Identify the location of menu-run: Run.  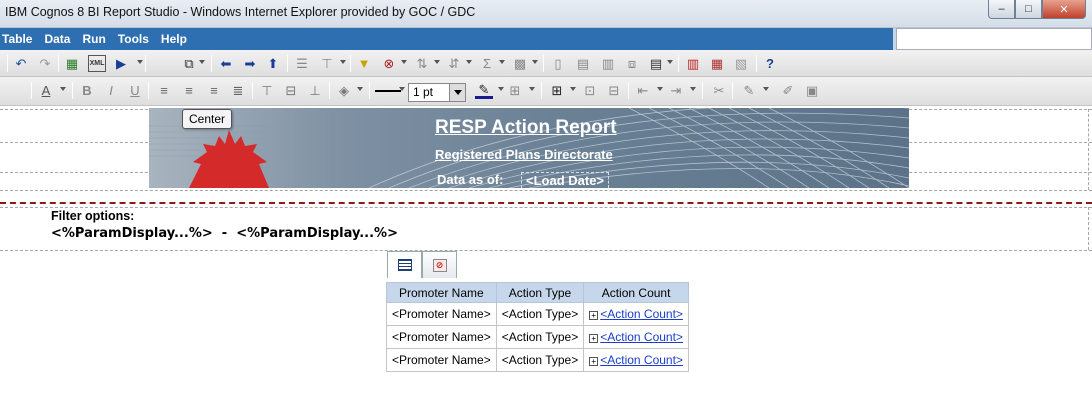
(96, 39).